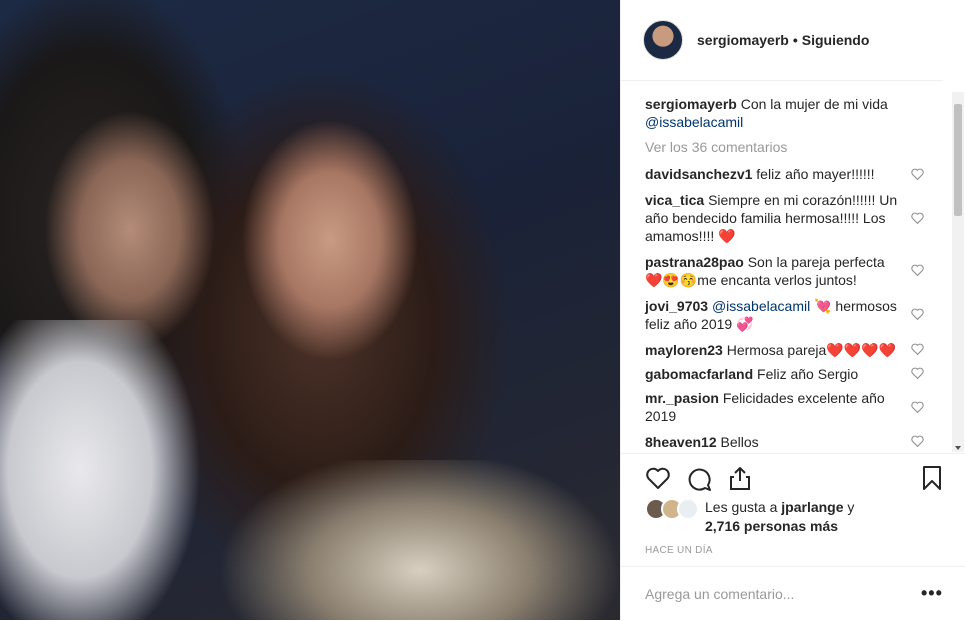 This screenshot has width=965, height=621. Describe the element at coordinates (741, 507) in the screenshot. I see `likes-prefix: Les gusta a` at that location.